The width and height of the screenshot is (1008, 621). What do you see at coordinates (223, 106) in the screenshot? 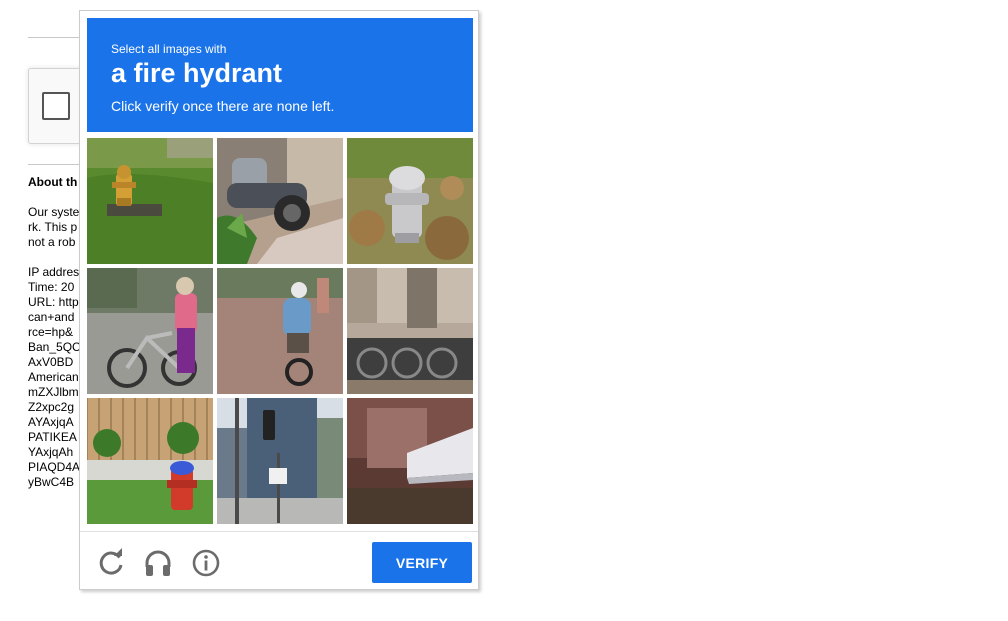
I see `instruction-sub: Click verify once there are none left.` at bounding box center [223, 106].